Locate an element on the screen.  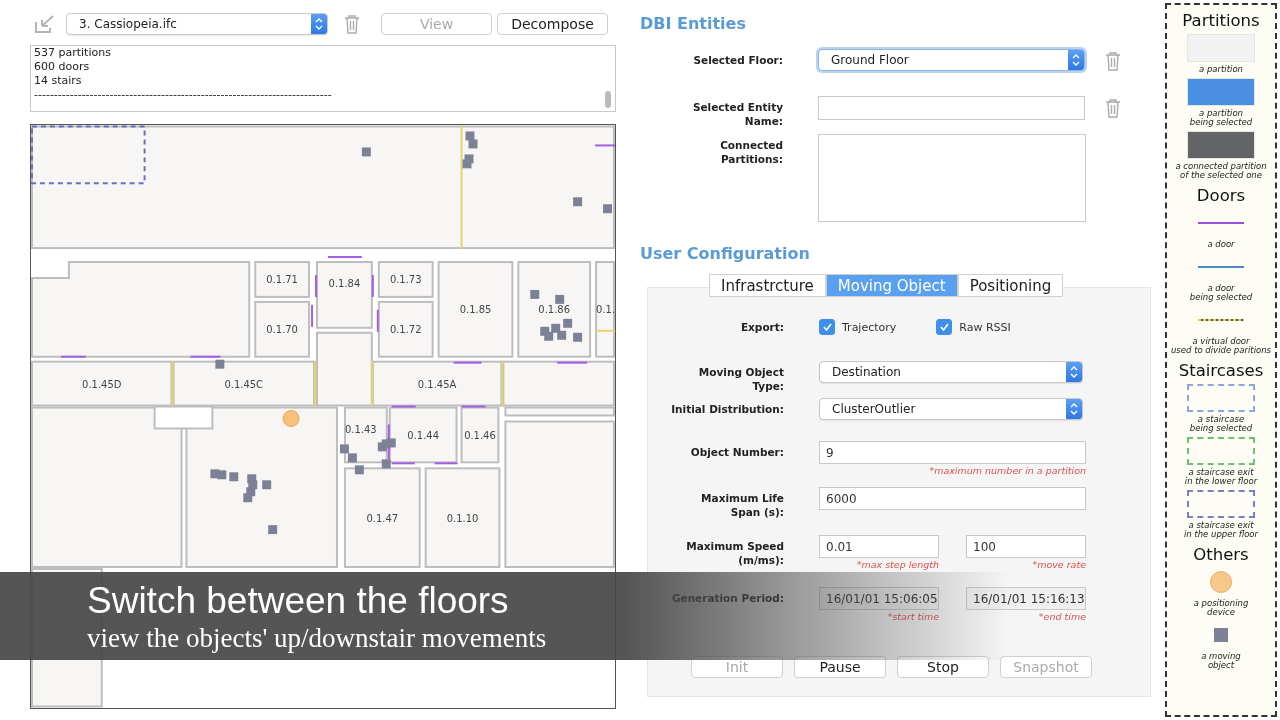
section-title: DBI Entities is located at coordinates (693, 24).